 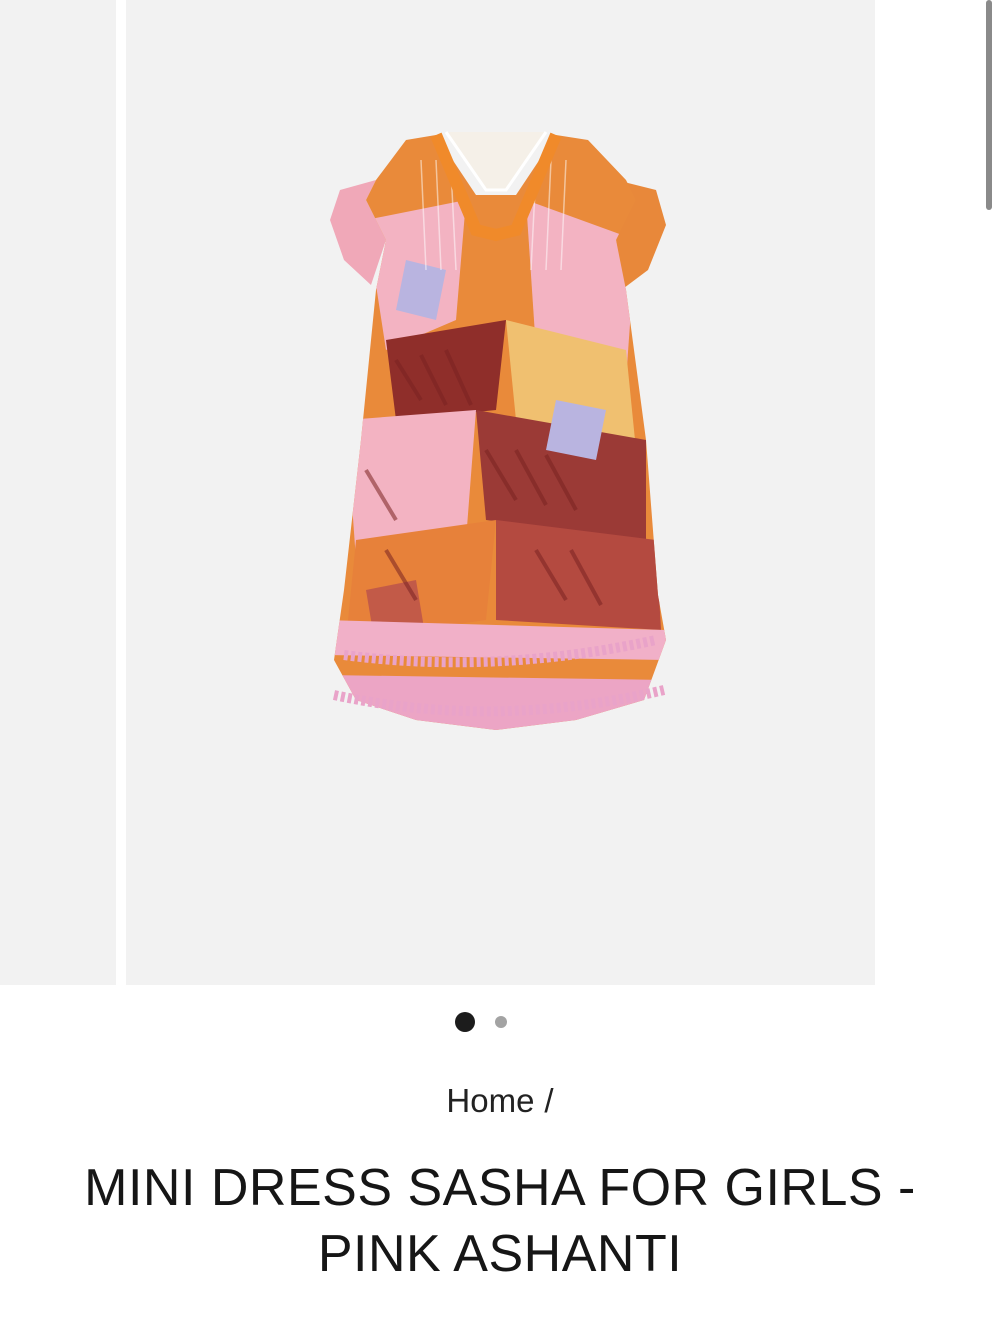 I want to click on breadcrumb-home-link: Home, so click(x=490, y=1100).